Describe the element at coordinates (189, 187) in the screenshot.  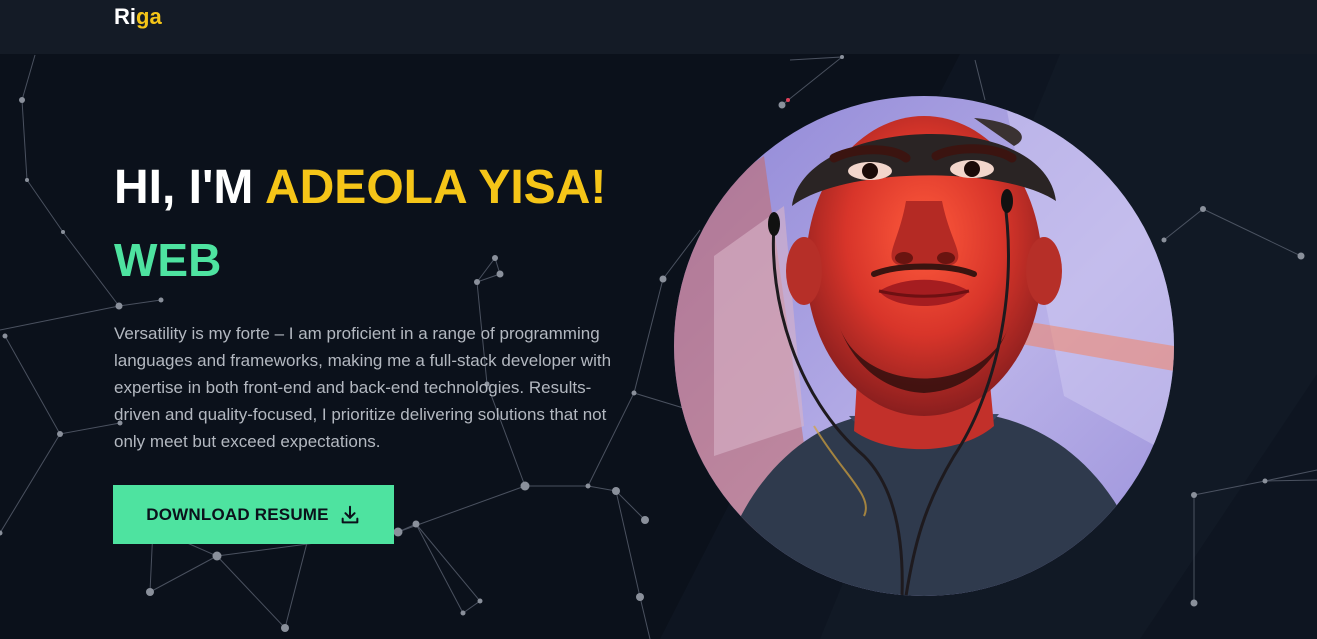
I see `hero-greeting: HI, I'M` at that location.